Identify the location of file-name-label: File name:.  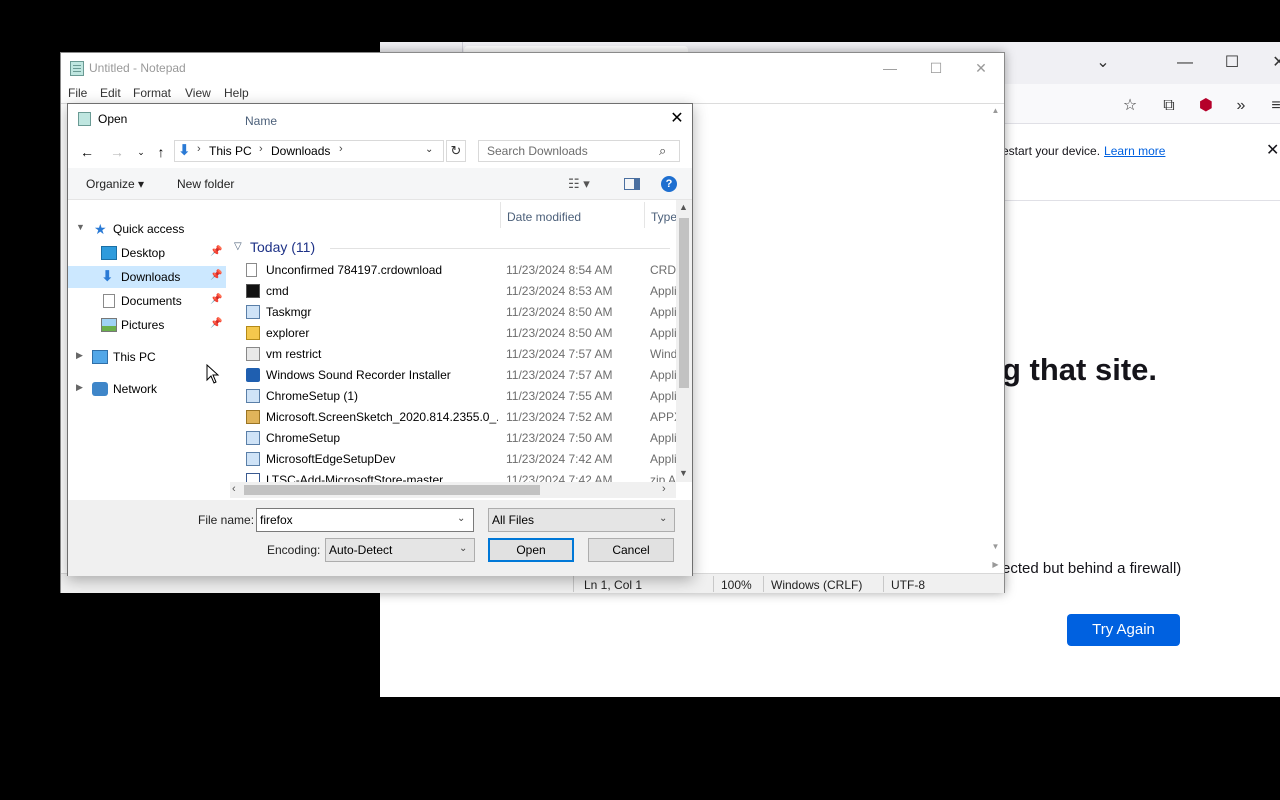
(226, 520).